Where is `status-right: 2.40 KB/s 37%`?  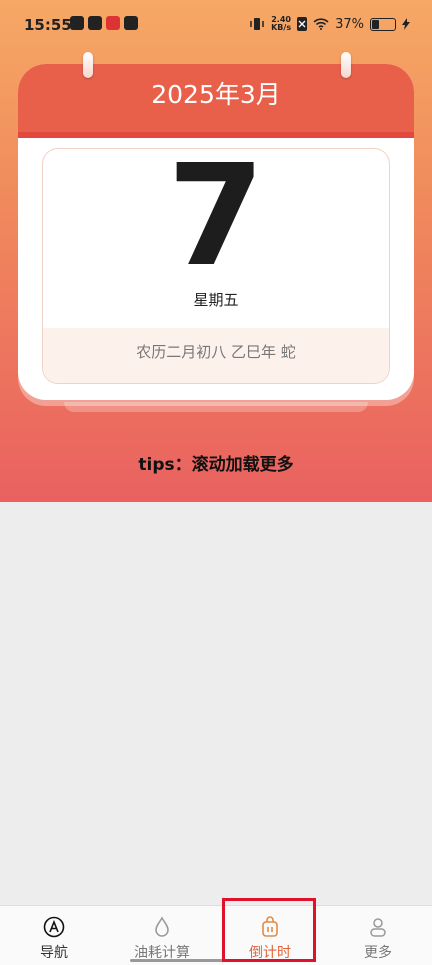
status-right: 2.40 KB/s 37% is located at coordinates (329, 24).